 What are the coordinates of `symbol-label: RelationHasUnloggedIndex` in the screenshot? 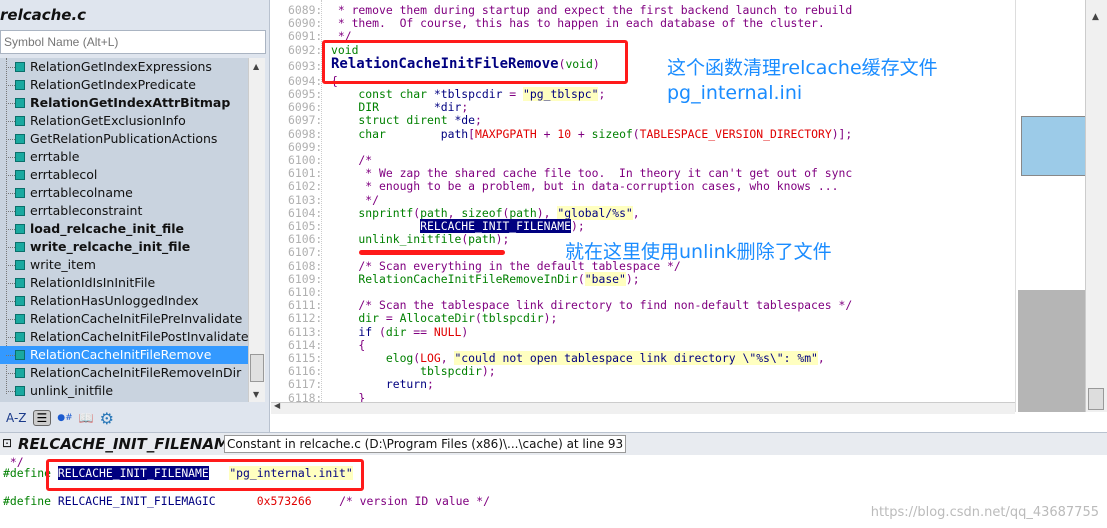 It's located at (114, 300).